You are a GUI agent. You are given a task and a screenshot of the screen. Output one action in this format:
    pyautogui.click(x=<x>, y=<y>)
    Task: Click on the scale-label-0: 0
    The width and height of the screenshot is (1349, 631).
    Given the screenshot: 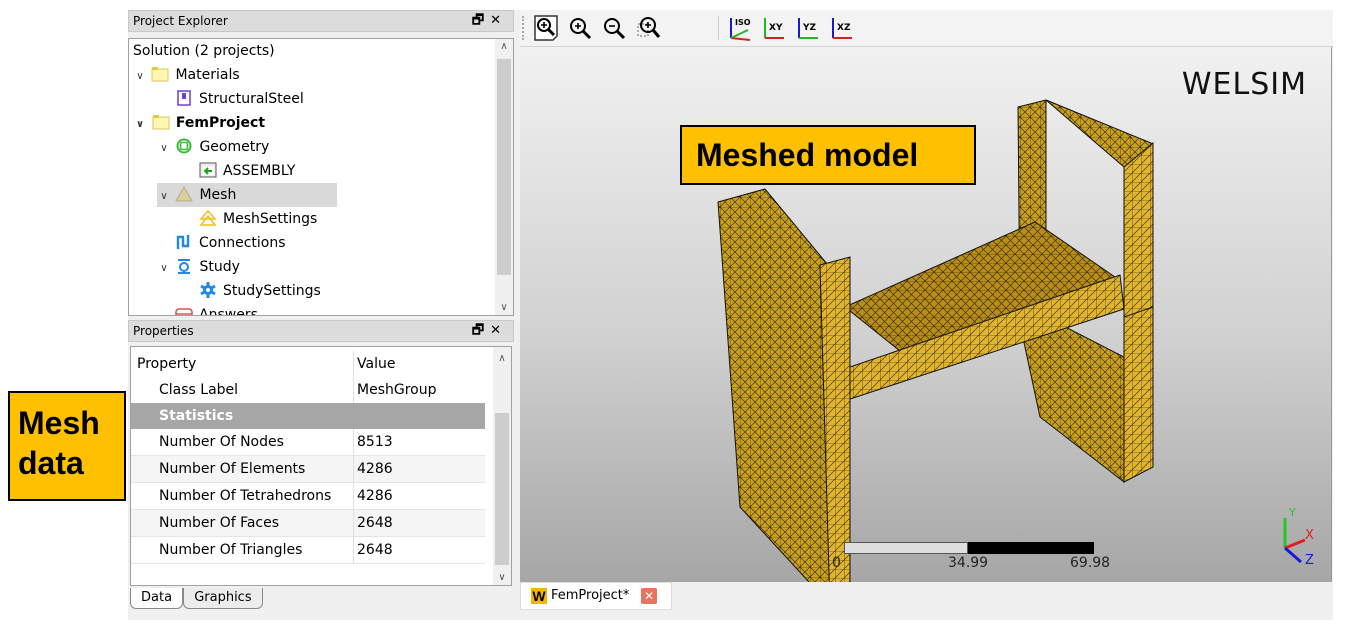 What is the action you would take?
    pyautogui.click(x=836, y=563)
    